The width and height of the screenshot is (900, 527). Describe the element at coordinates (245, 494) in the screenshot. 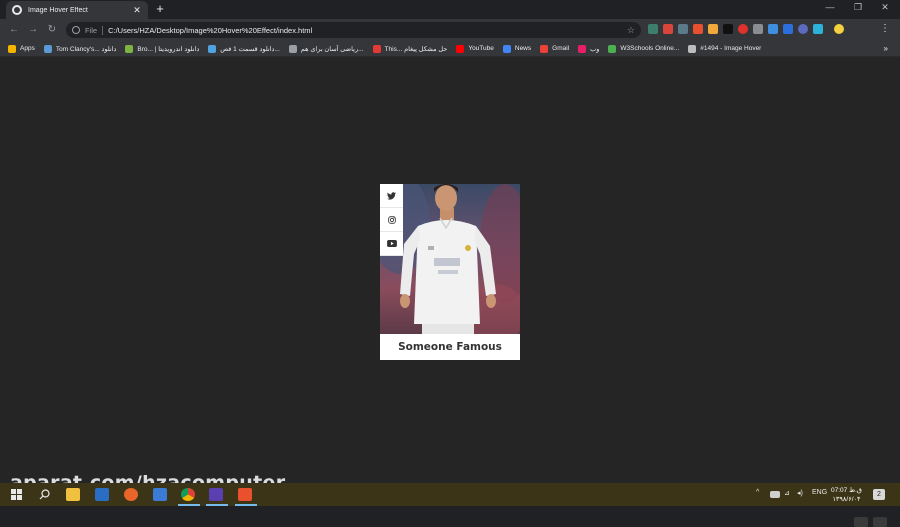

I see `html5-editor-icon` at that location.